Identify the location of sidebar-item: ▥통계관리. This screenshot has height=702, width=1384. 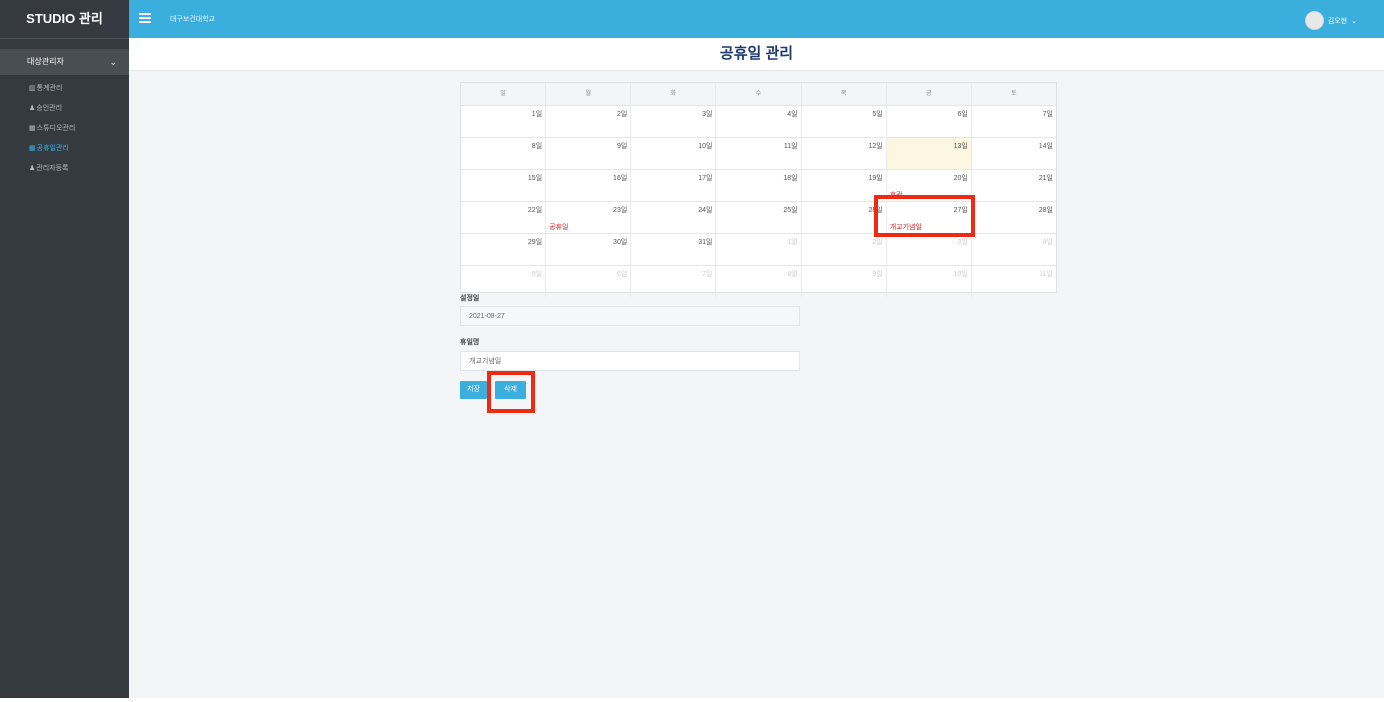
(64, 89).